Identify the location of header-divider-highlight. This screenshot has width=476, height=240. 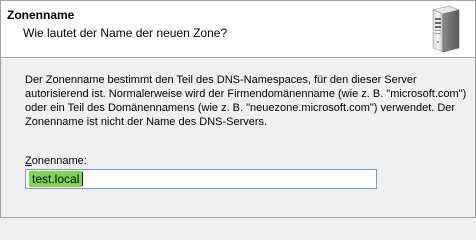
(238, 58).